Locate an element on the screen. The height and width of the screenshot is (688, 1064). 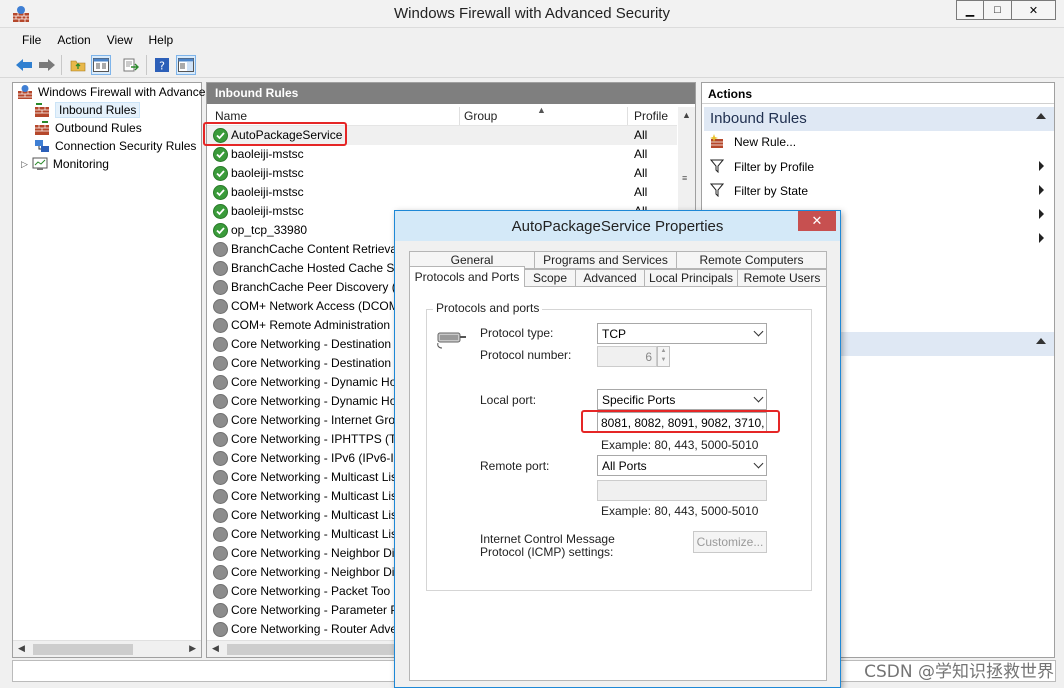
expand-chevron-icon: ▷ is located at coordinates (24, 164).